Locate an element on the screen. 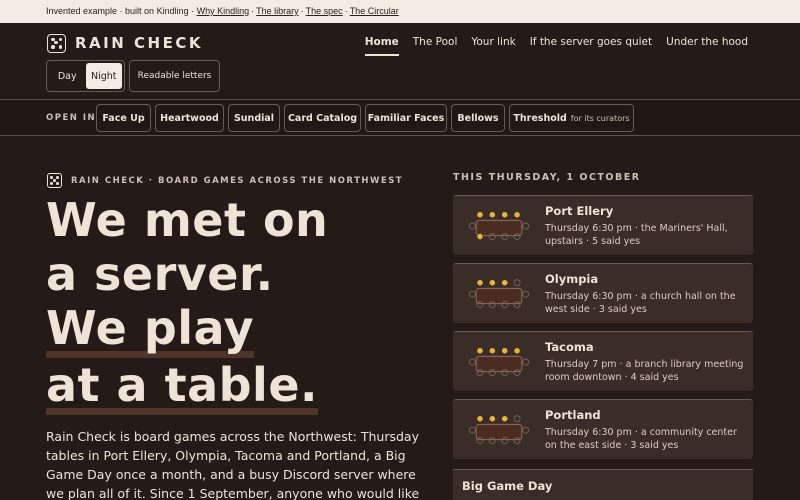 This screenshot has height=500, width=800. big-game-day-title: Big Game Day is located at coordinates (507, 486).